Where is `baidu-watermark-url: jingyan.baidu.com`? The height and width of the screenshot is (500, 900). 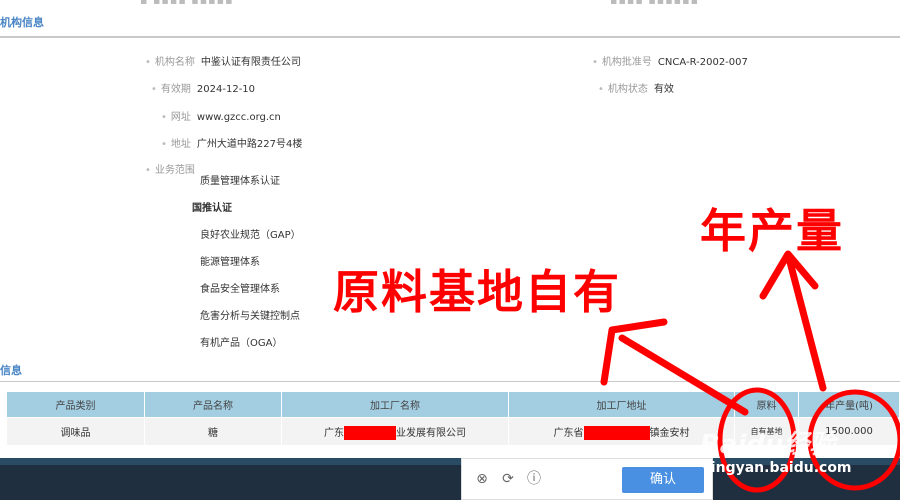 baidu-watermark-url: jingyan.baidu.com is located at coordinates (779, 468).